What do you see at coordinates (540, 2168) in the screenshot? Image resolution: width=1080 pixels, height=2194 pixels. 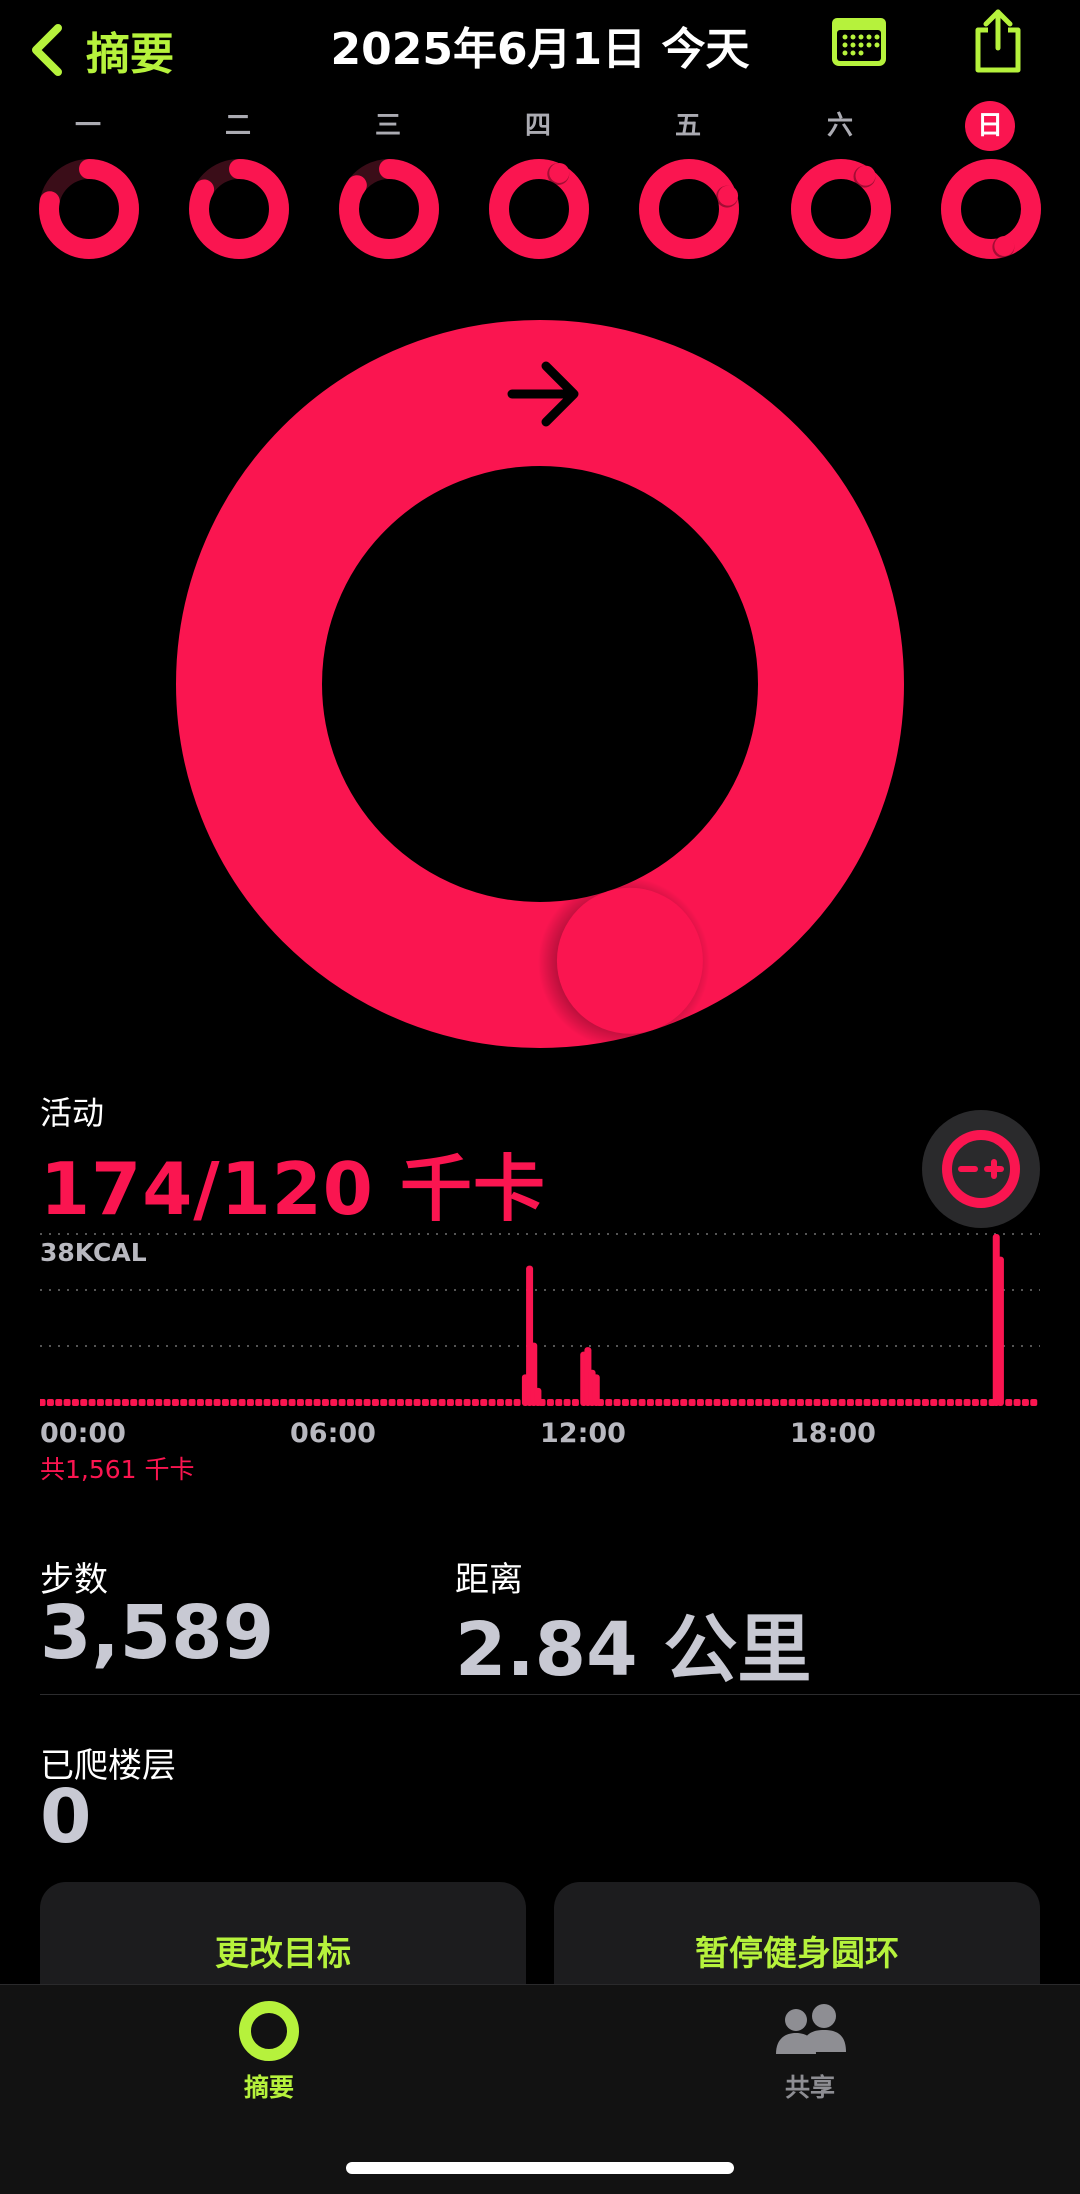 I see `home-indicator` at bounding box center [540, 2168].